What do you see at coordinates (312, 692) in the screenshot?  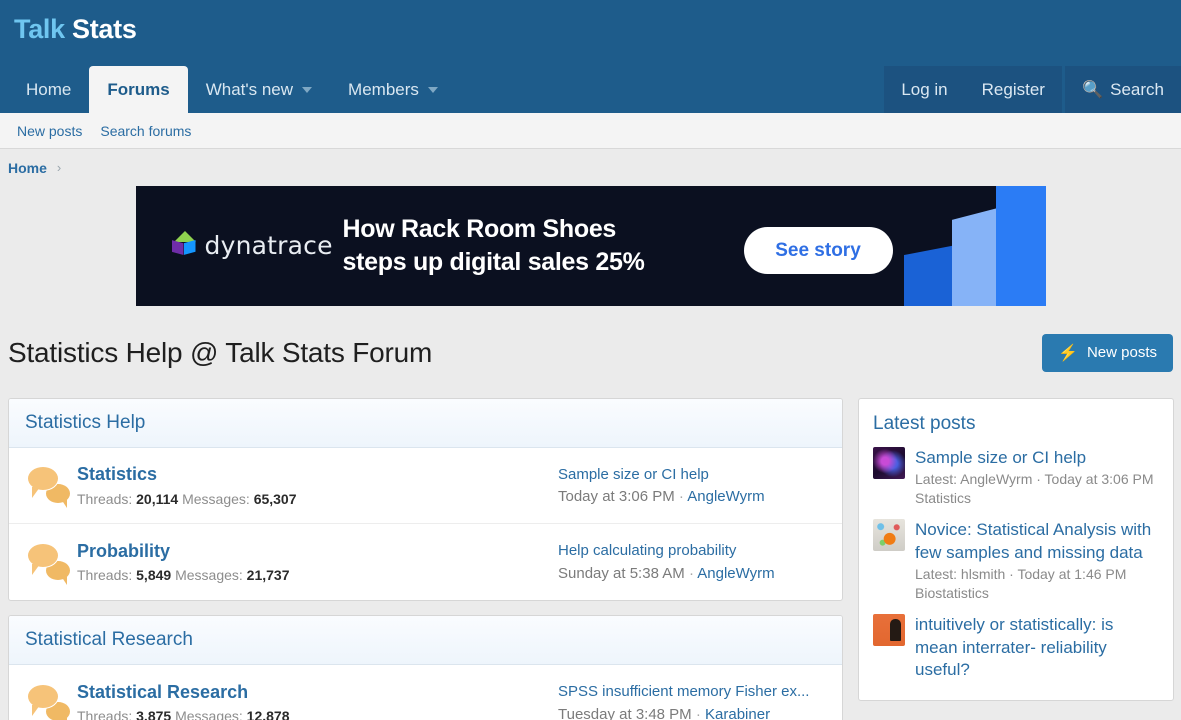 I see `forum-node-title: Statistical Research` at bounding box center [312, 692].